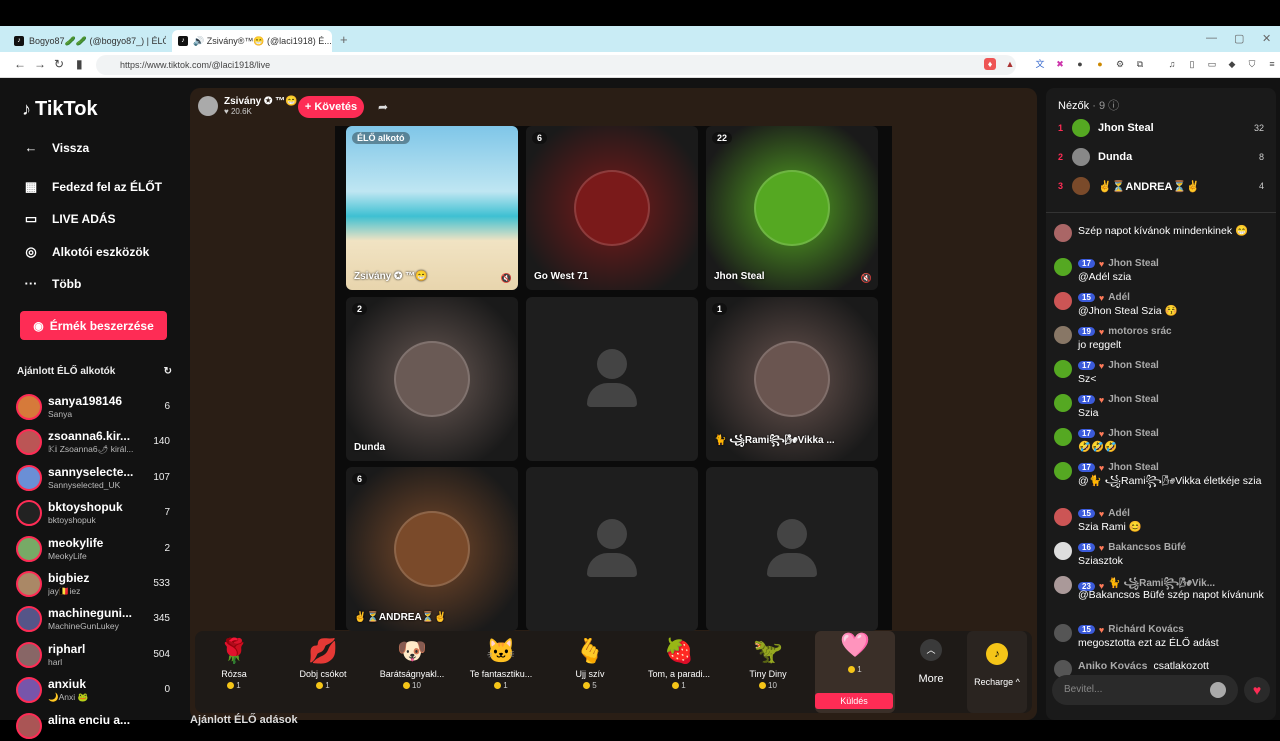  Describe the element at coordinates (1172, 64) in the screenshot. I see `music-icon: ♫` at that location.